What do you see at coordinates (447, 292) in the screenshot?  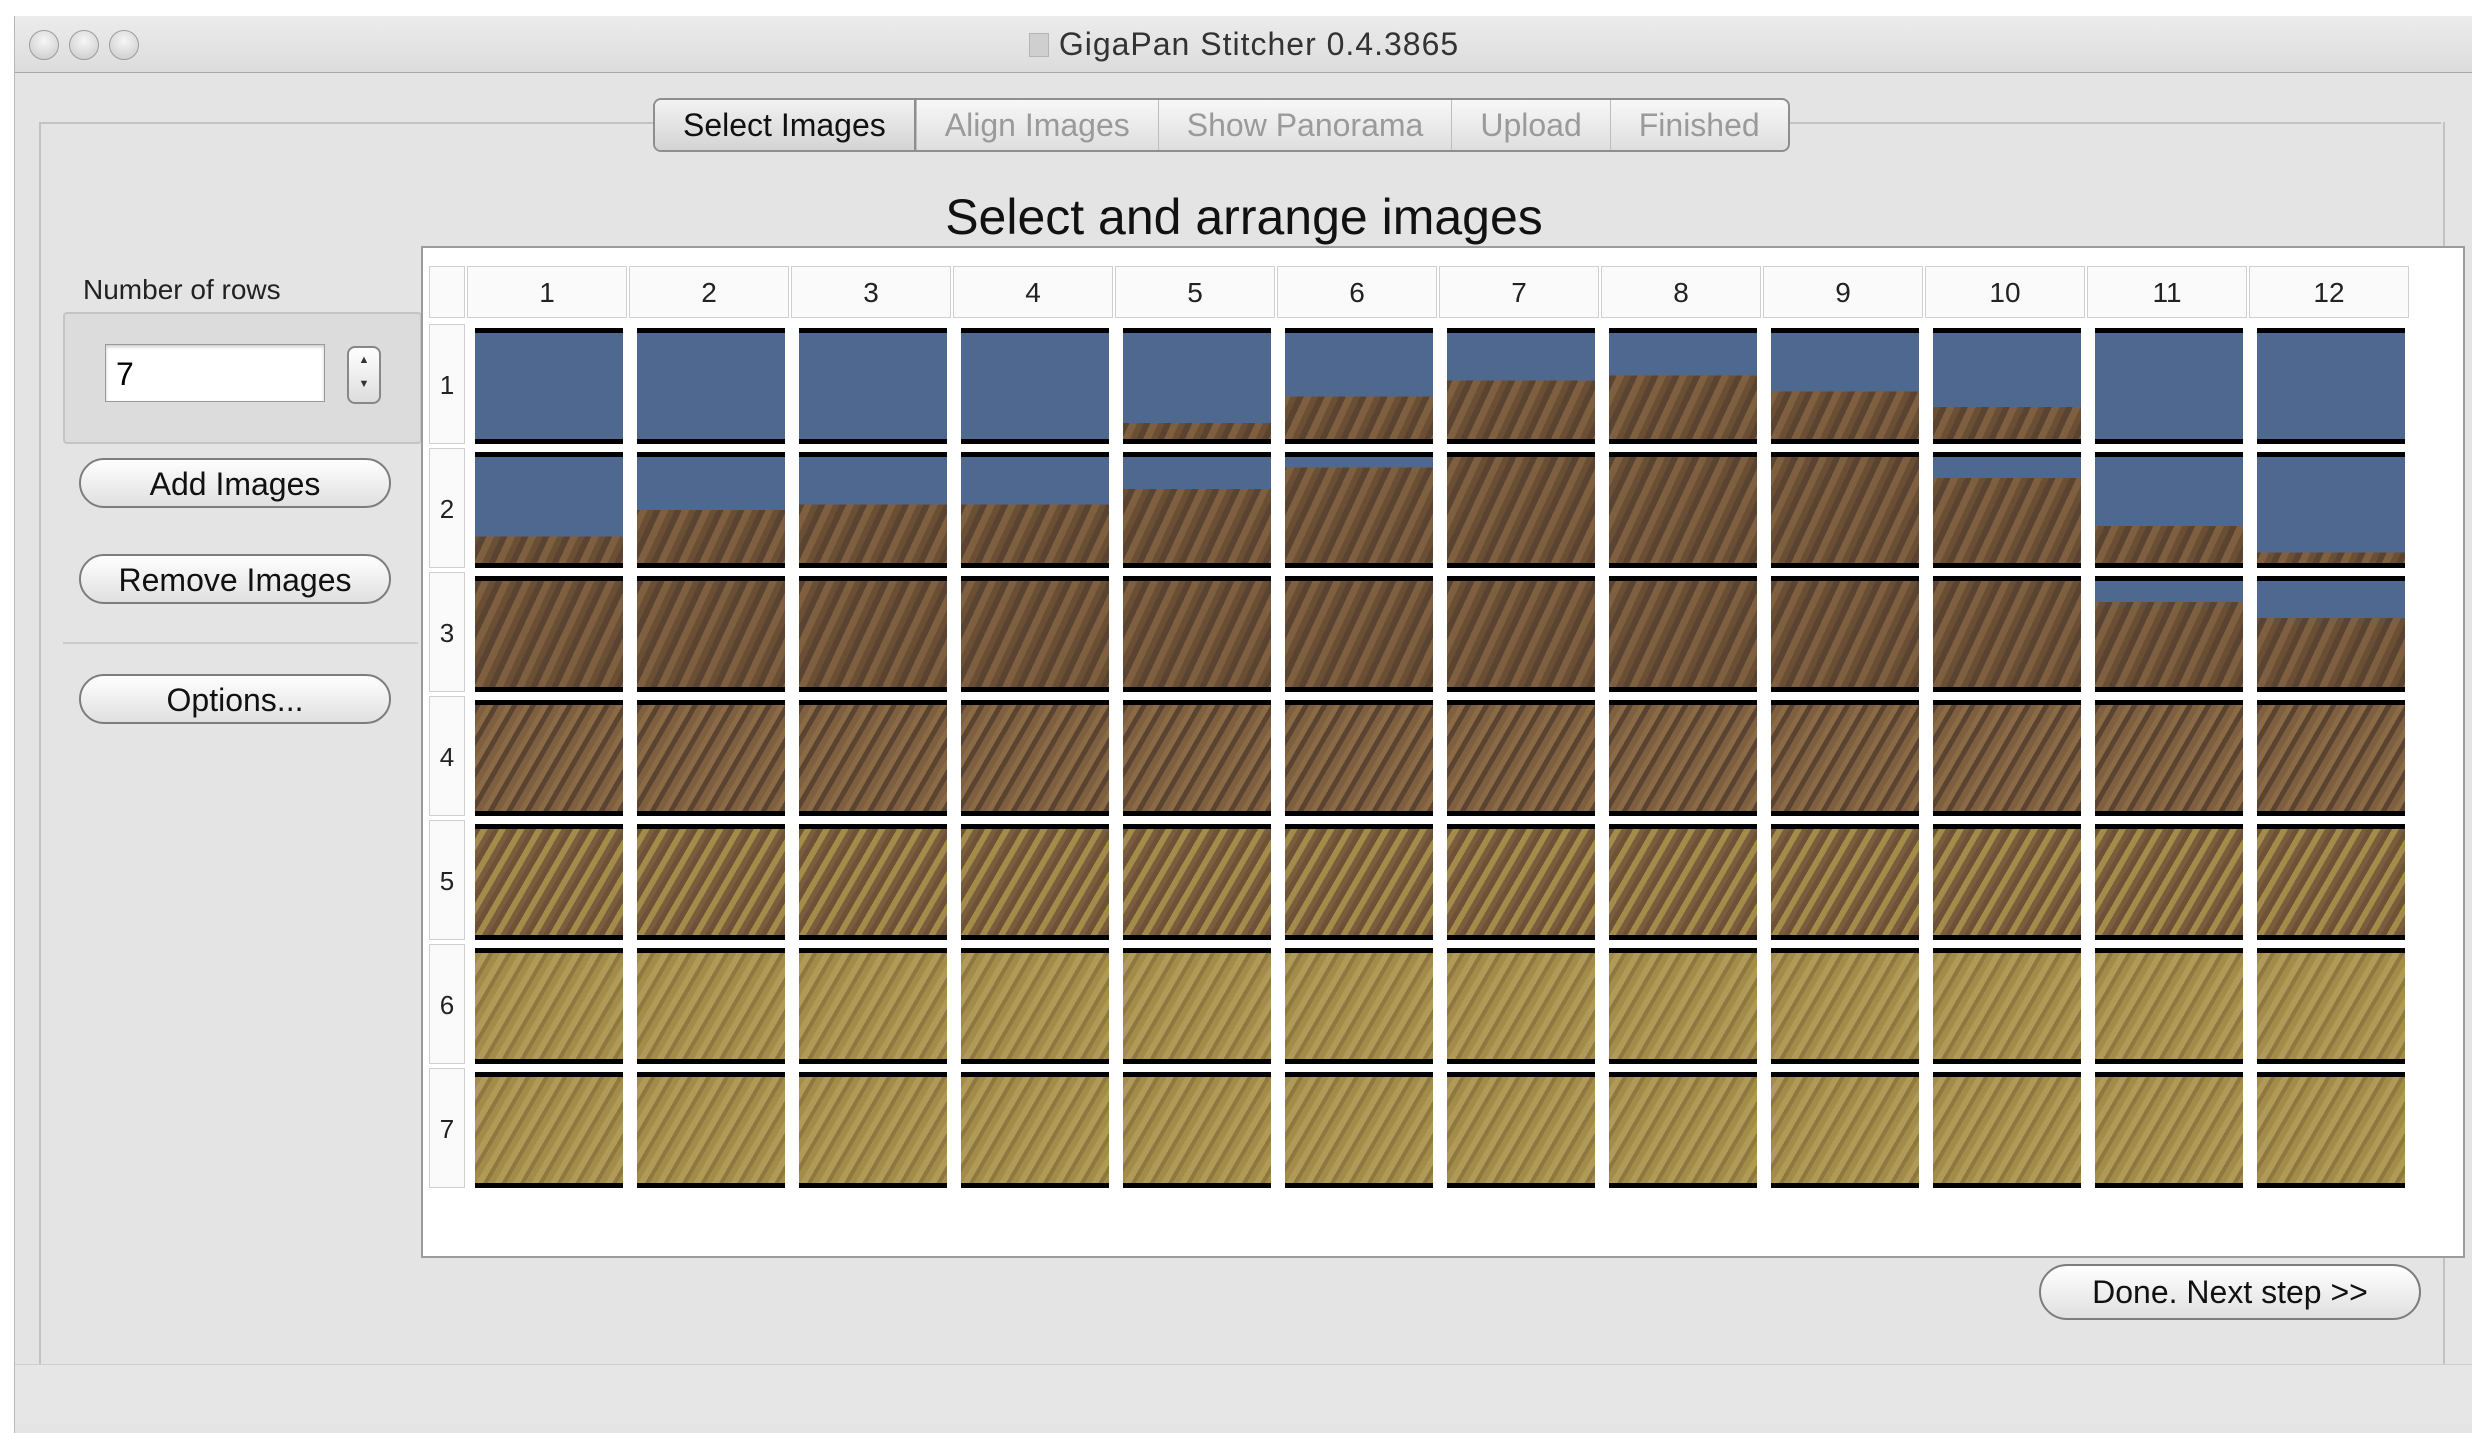 I see `grid-corner` at bounding box center [447, 292].